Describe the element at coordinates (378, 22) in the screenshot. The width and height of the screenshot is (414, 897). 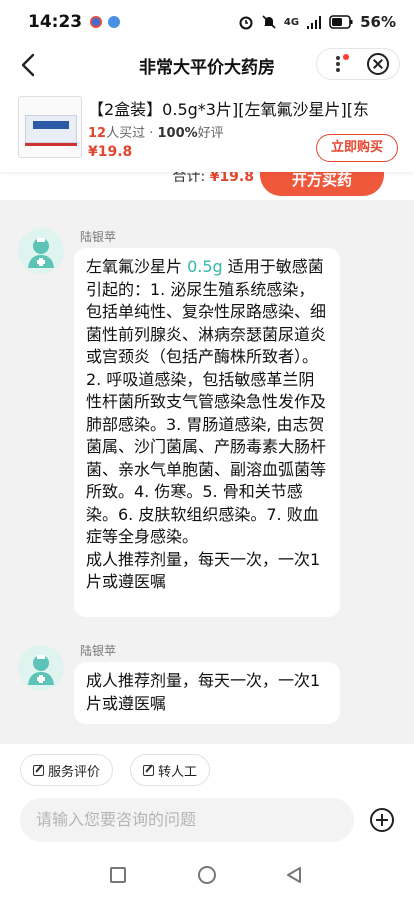
I see `battery-level: 56%` at that location.